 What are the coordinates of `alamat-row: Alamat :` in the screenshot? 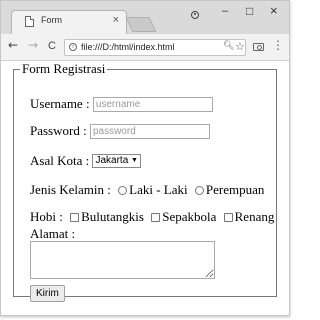 It's located at (52, 233).